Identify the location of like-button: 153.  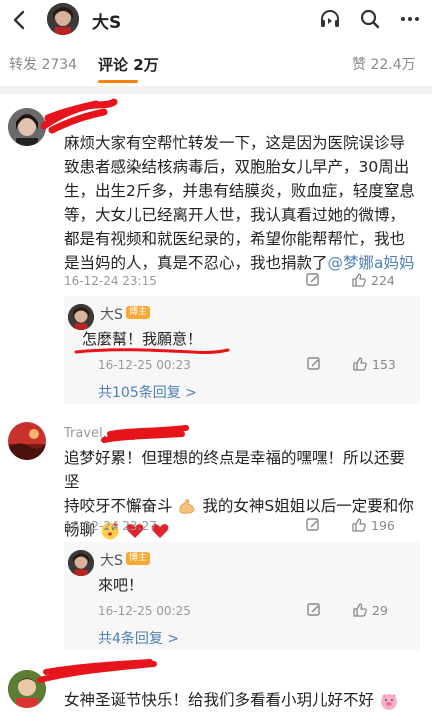
(374, 364).